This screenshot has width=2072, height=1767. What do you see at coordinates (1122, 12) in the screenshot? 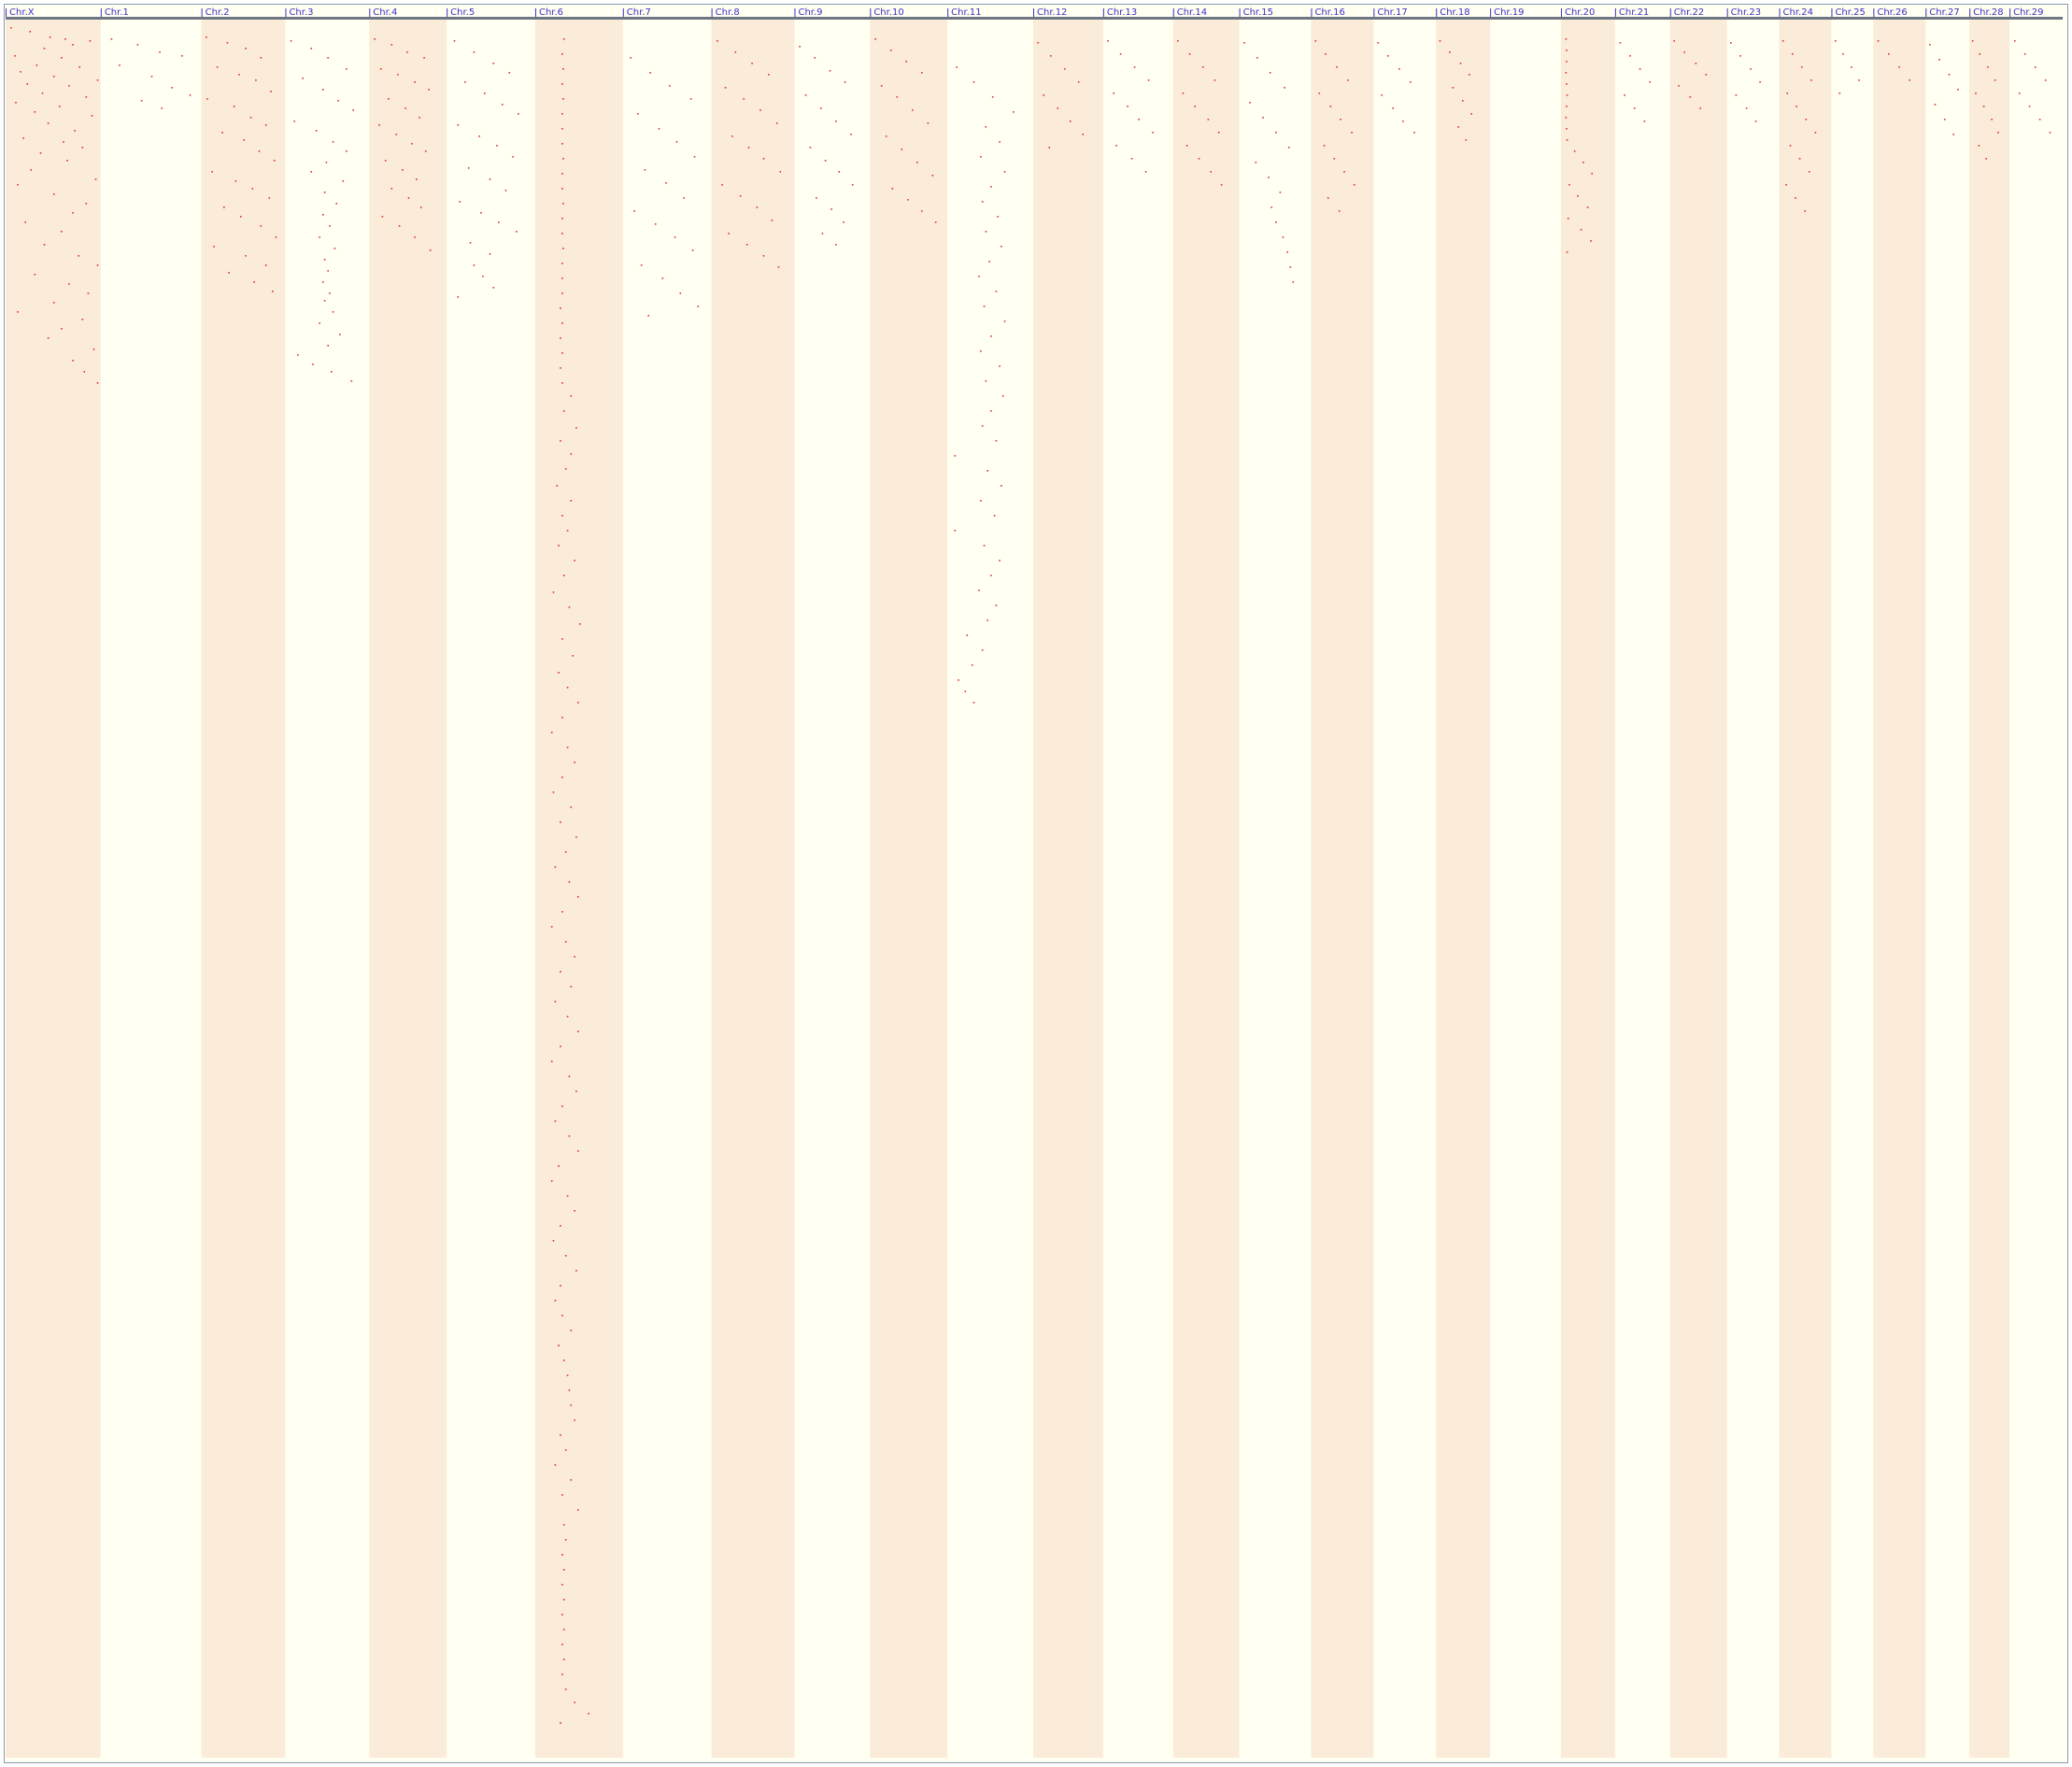
I see `chromosome-label: Chr.13` at bounding box center [1122, 12].